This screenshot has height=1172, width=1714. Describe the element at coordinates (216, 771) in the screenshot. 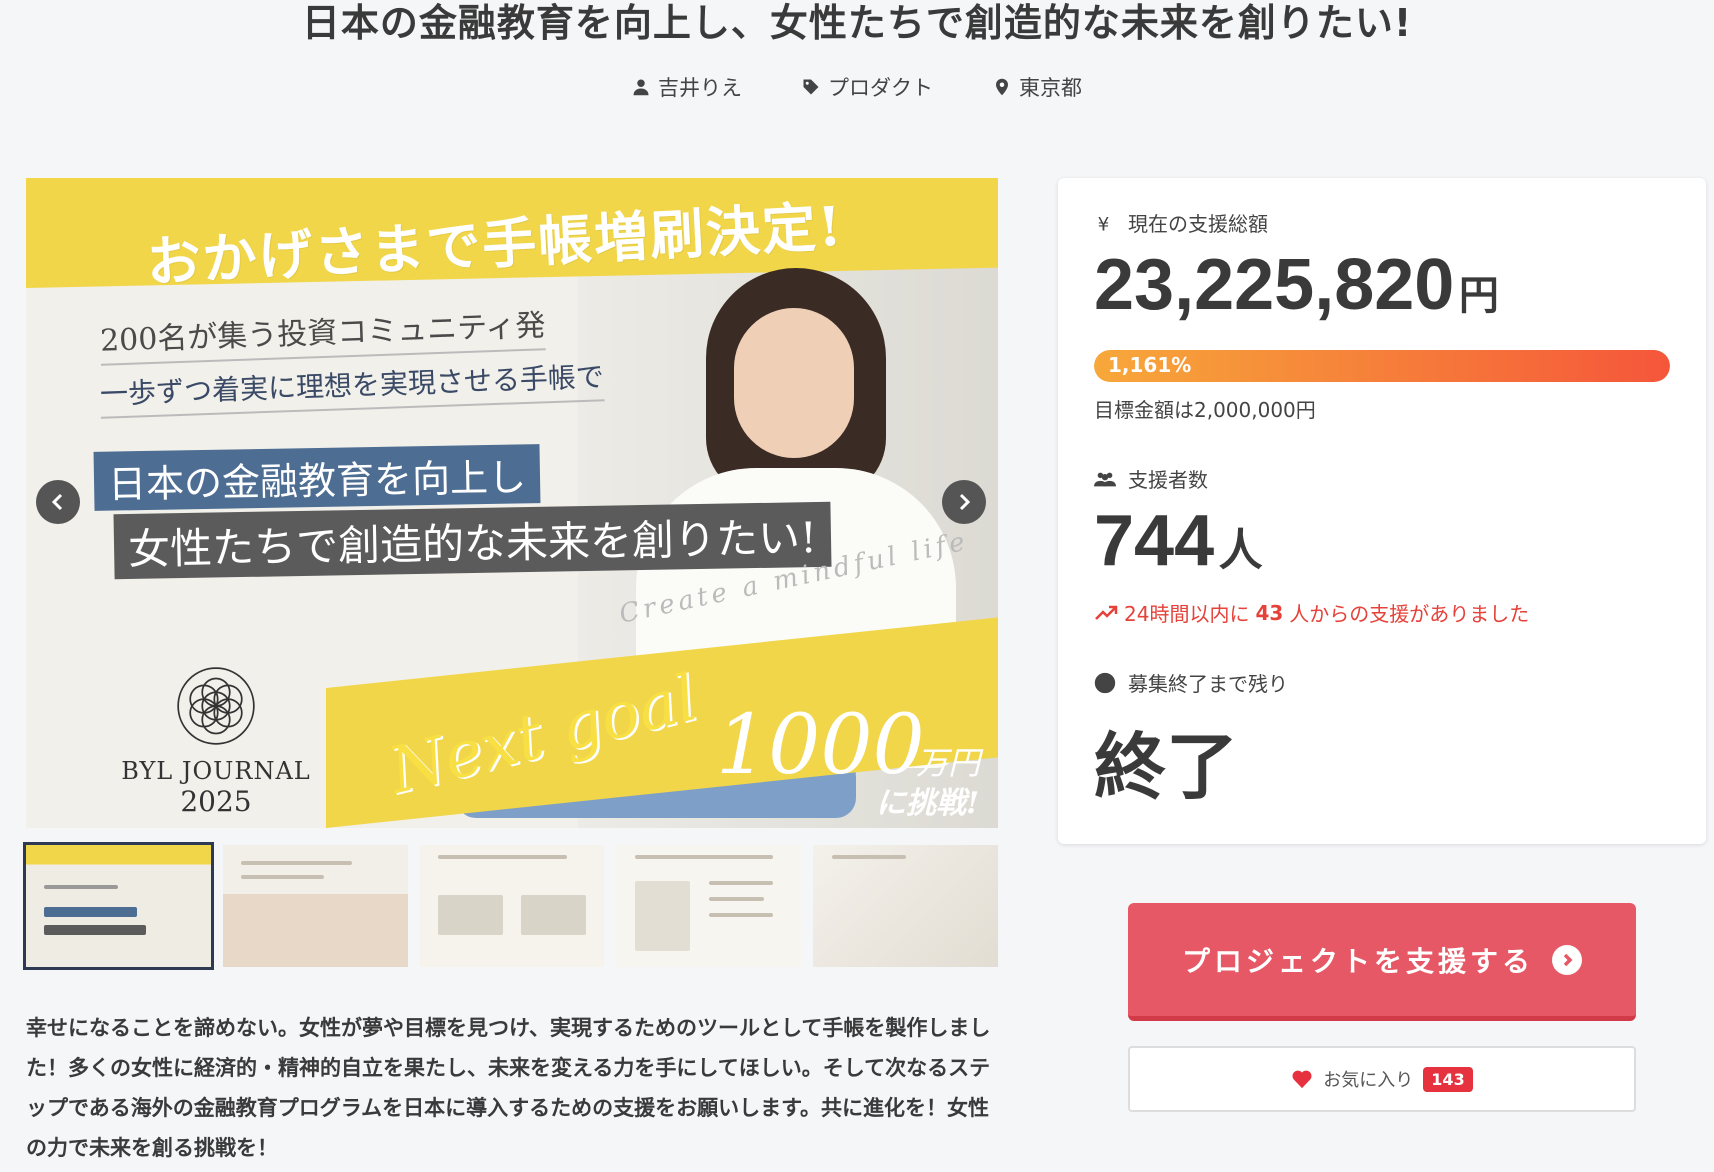

I see `logo-name: BYL JOURNAL` at that location.